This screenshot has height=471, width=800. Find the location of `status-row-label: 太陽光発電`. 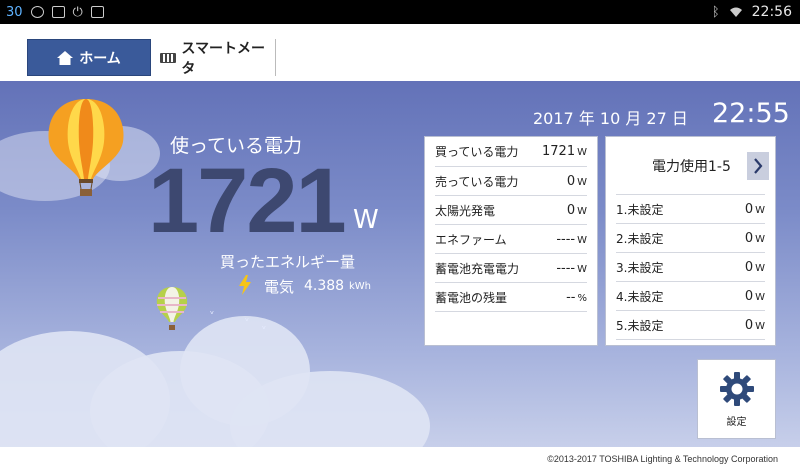

status-row-label: 太陽光発電 is located at coordinates (465, 210).